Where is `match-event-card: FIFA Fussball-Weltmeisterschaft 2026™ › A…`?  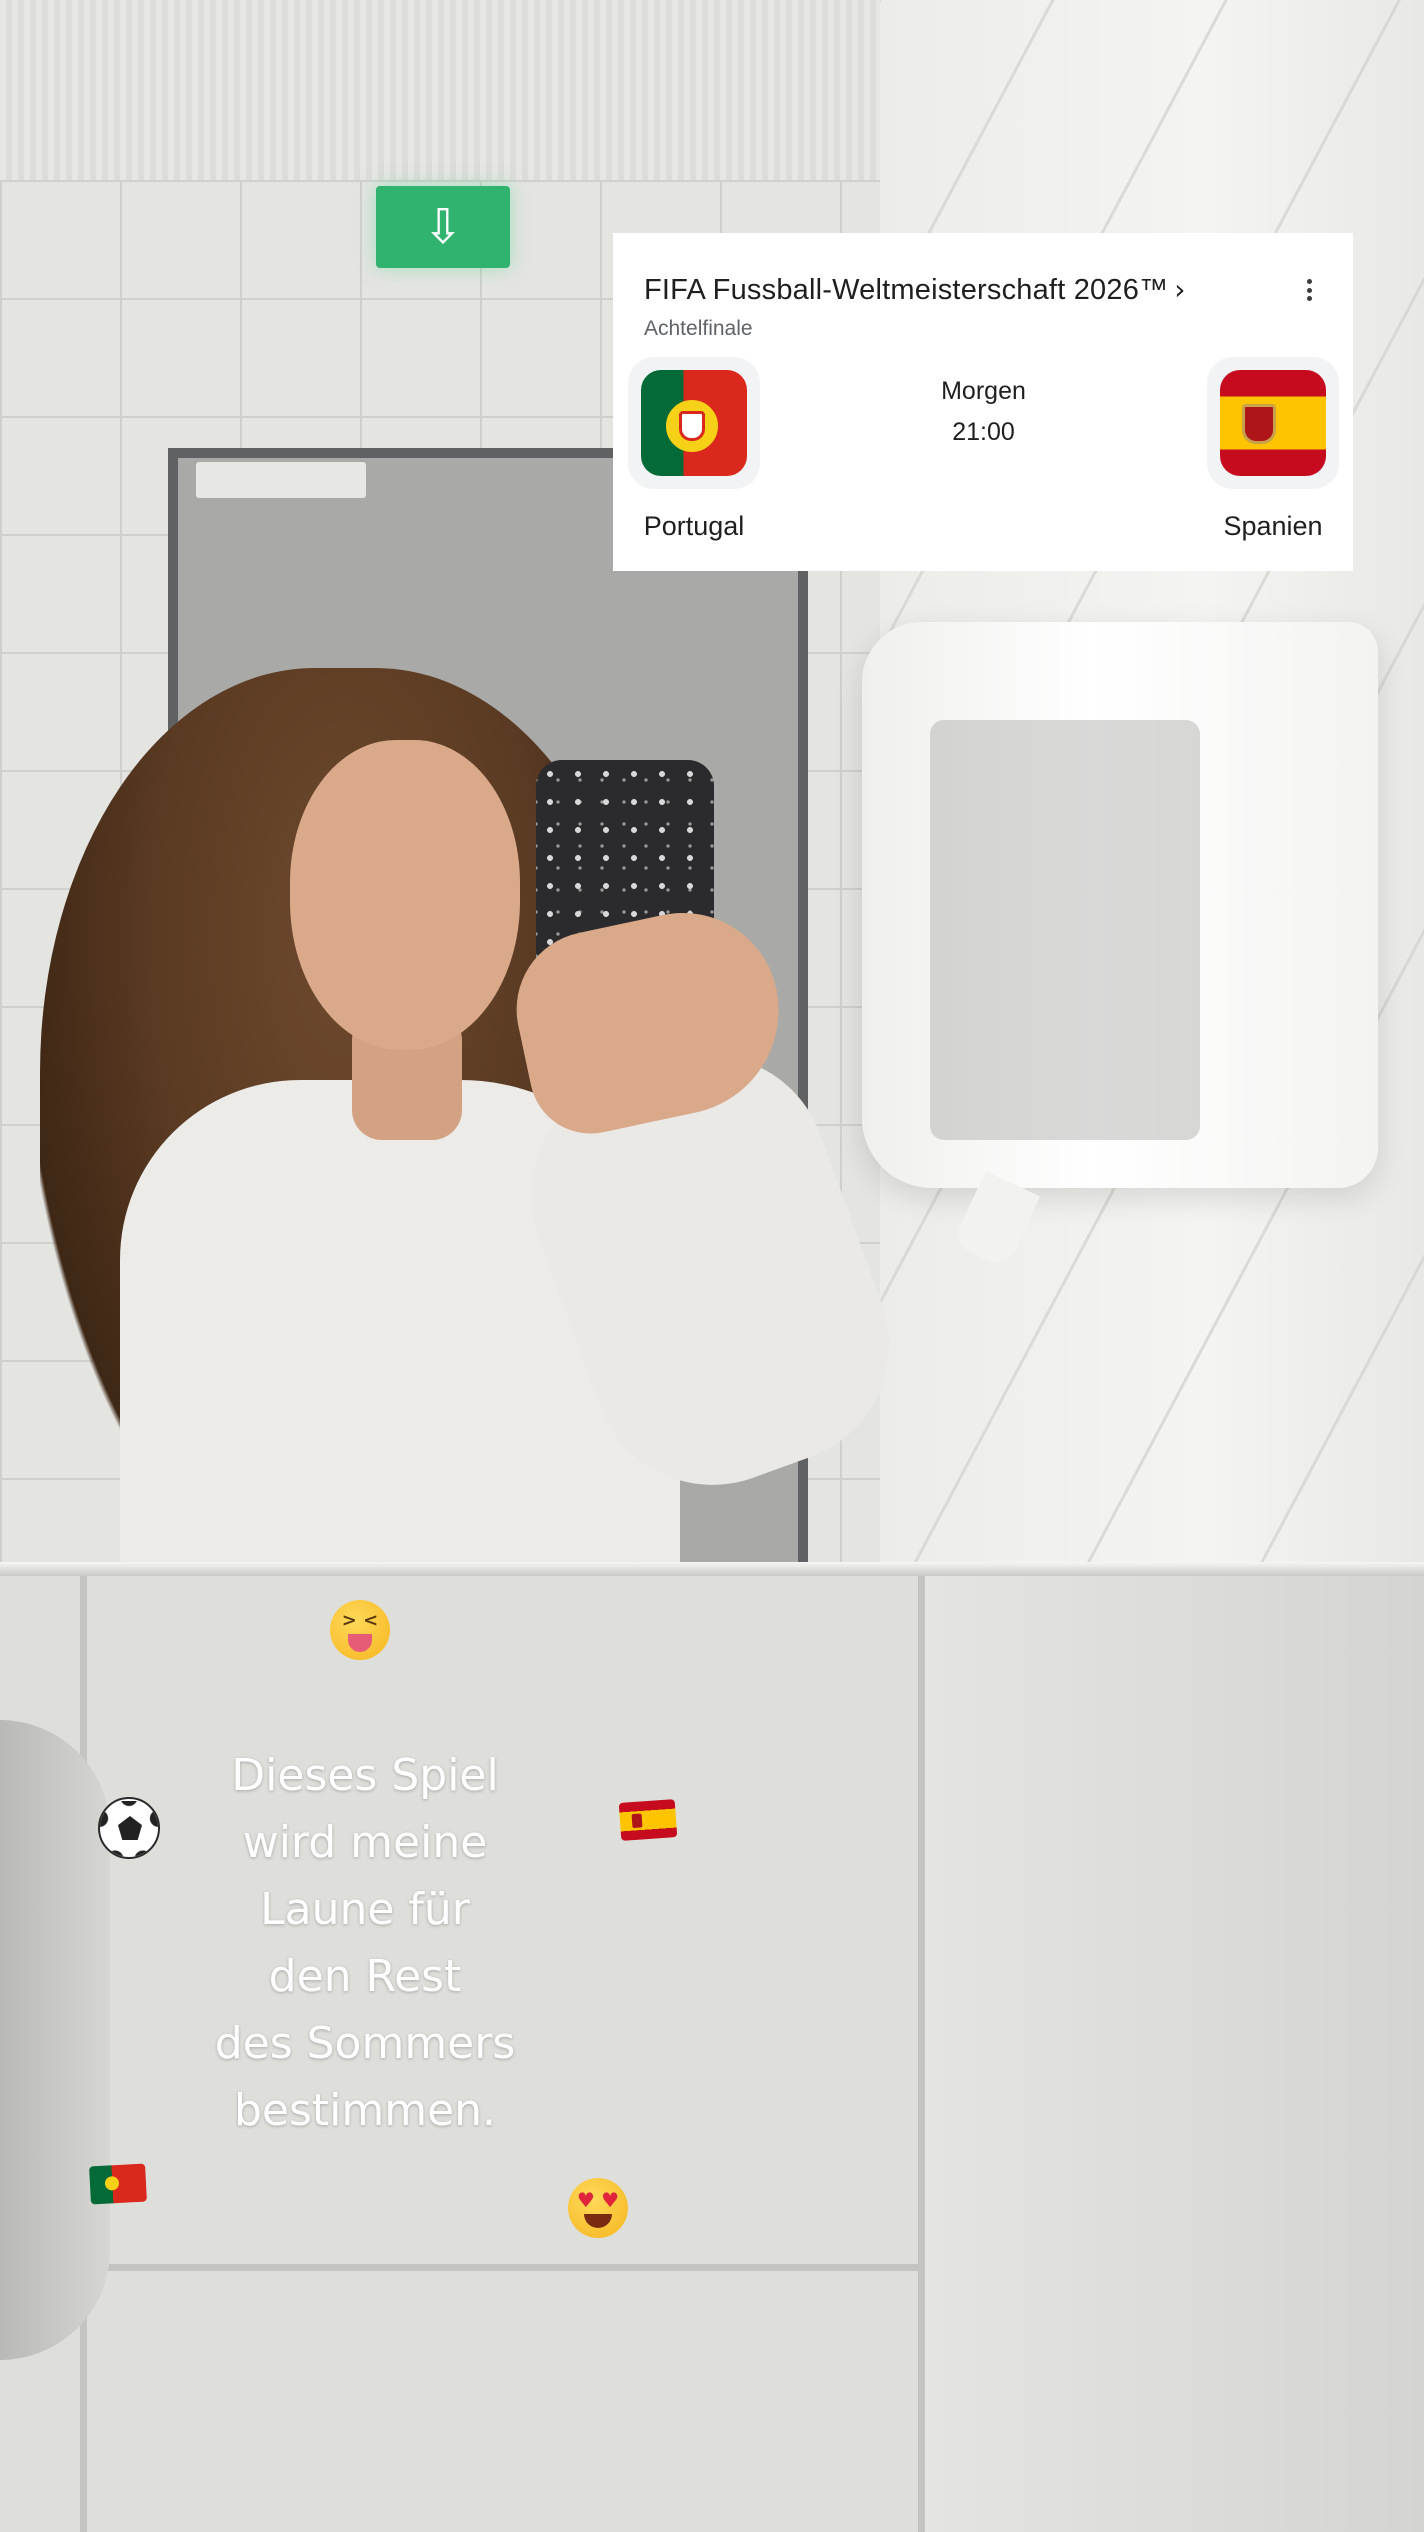 match-event-card: FIFA Fussball-Weltmeisterschaft 2026™ › A… is located at coordinates (983, 402).